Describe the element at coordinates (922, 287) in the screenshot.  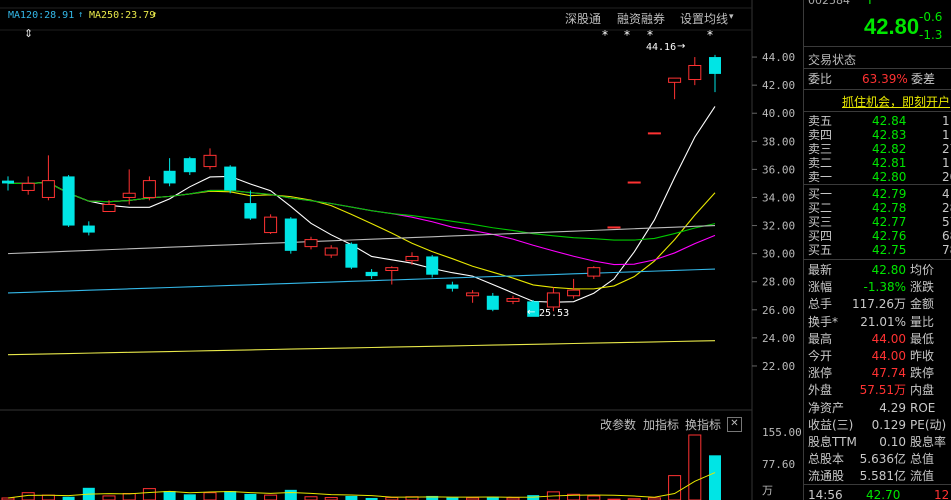
I see `stat-label-secondary: 涨跌` at that location.